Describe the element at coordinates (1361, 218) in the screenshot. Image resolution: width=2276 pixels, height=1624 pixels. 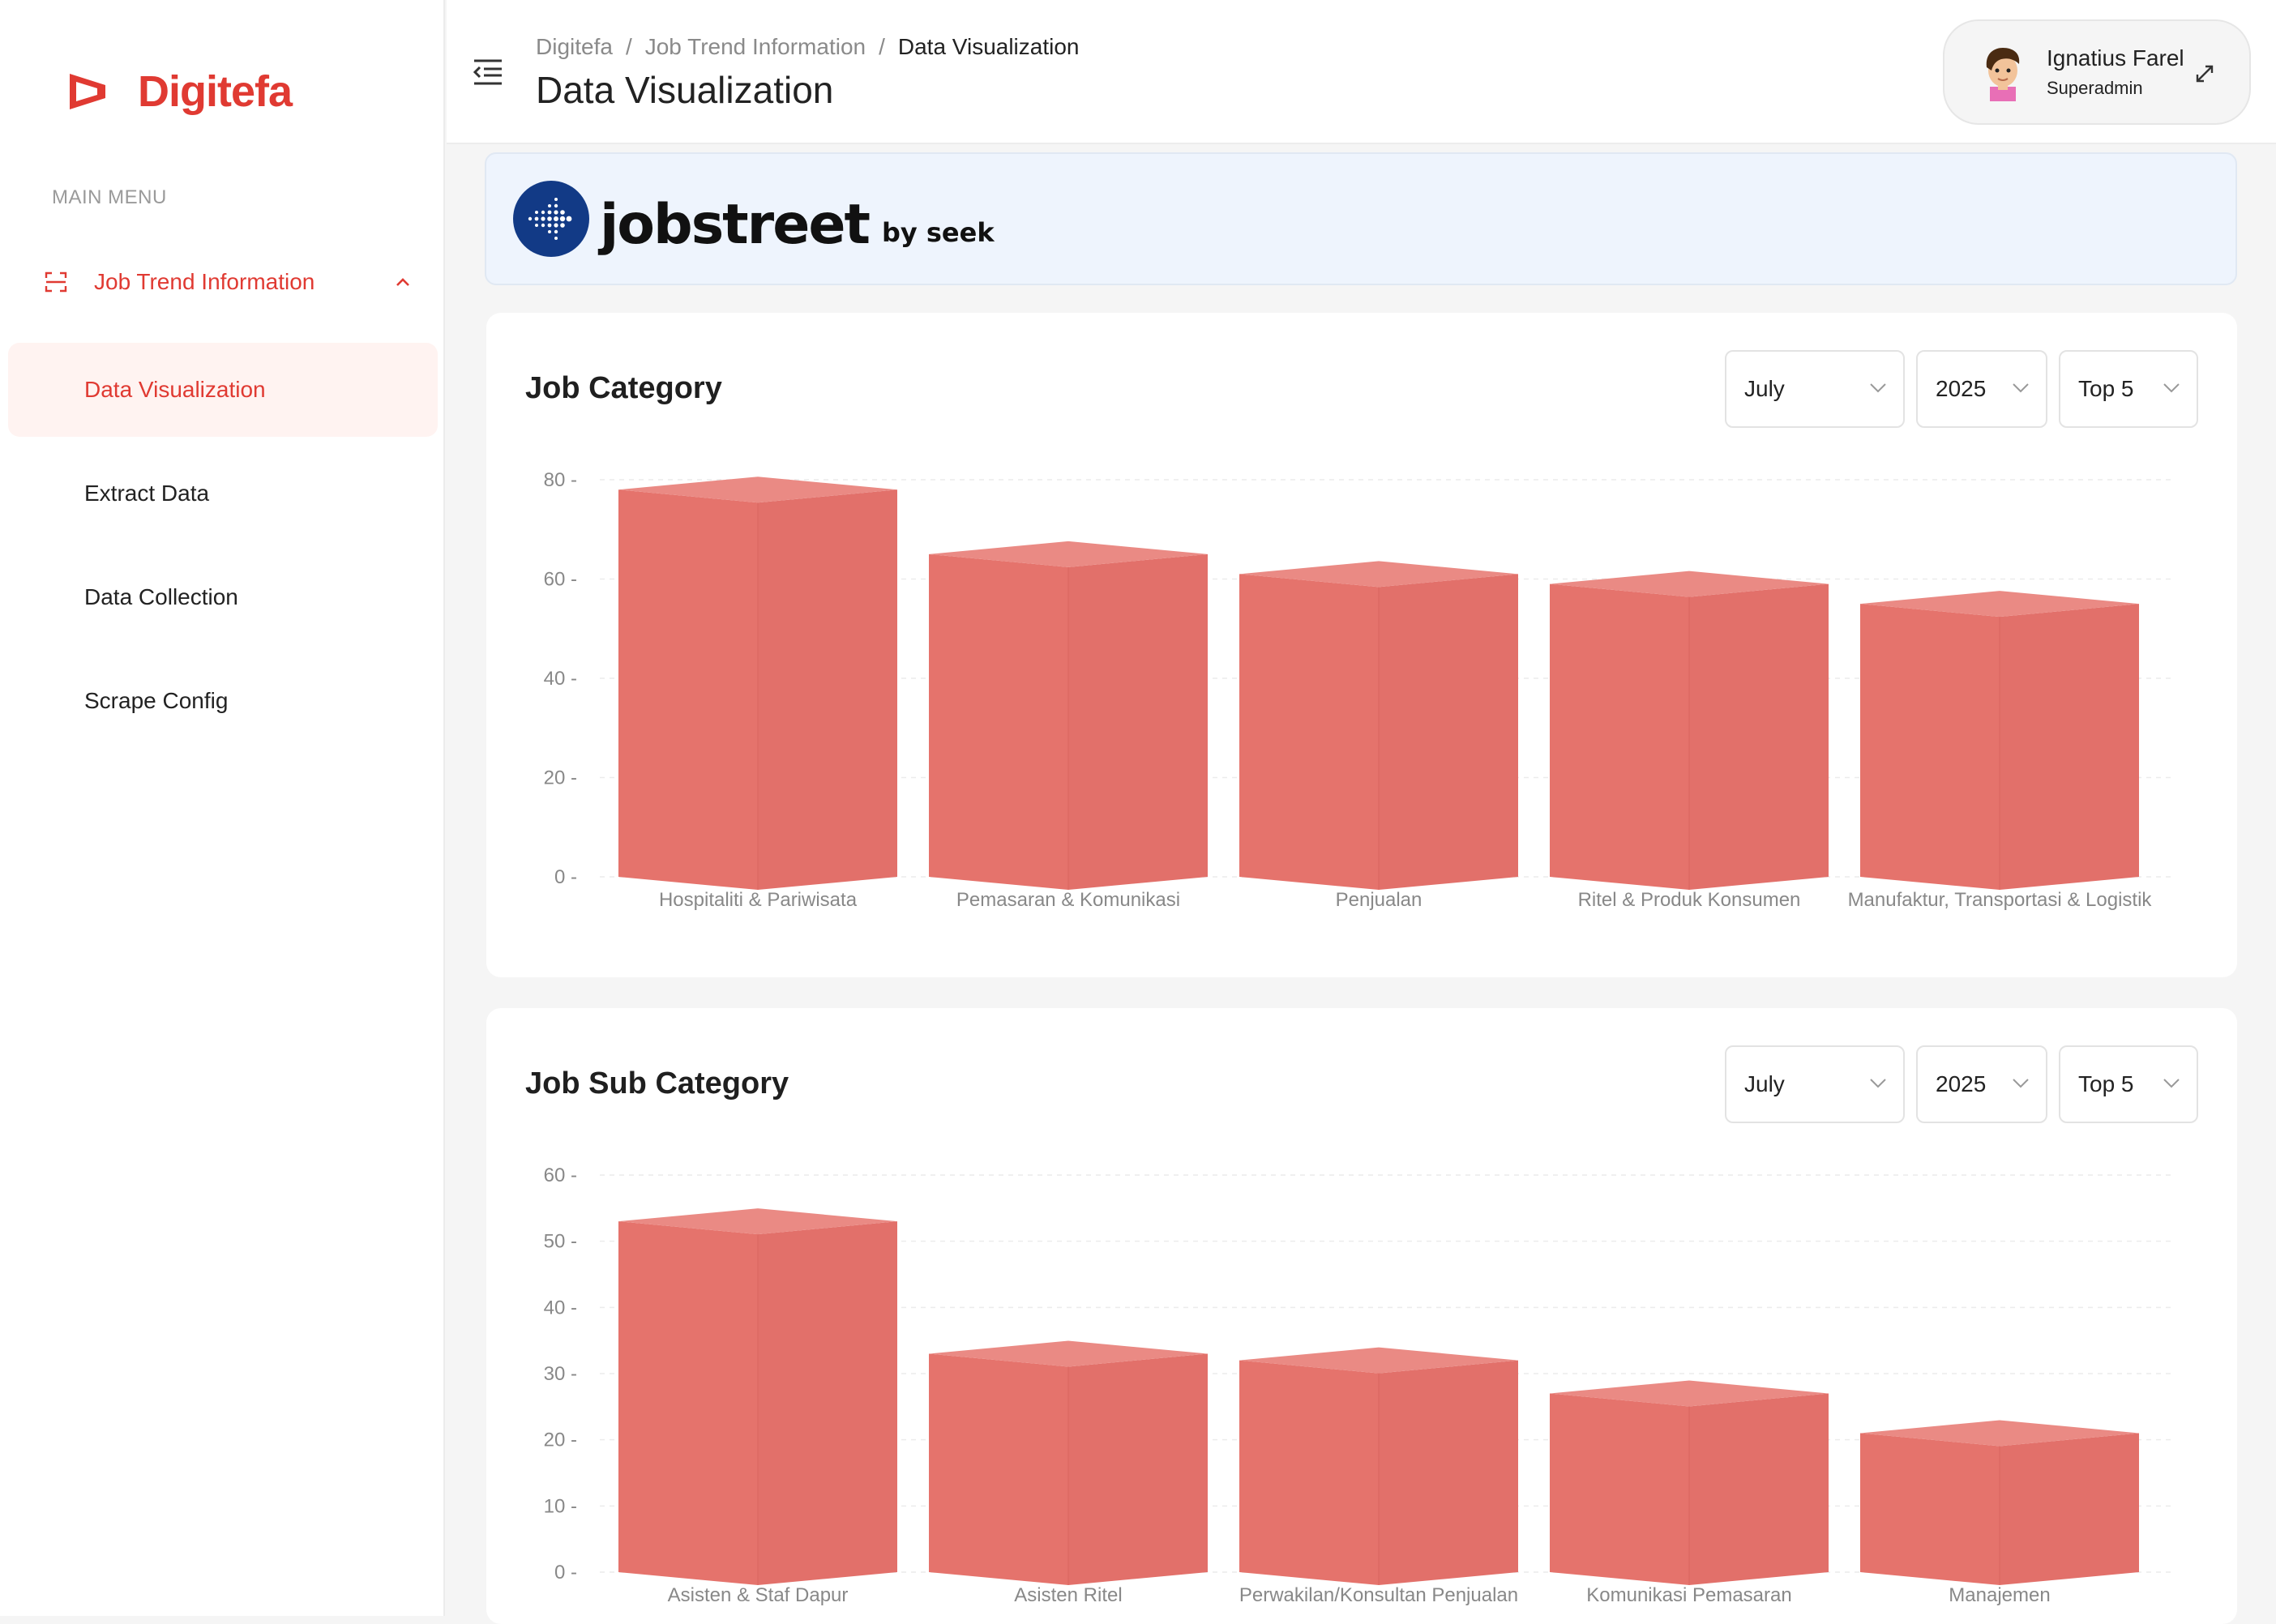
I see `jobstreet-banner: jobstreet by seek` at that location.